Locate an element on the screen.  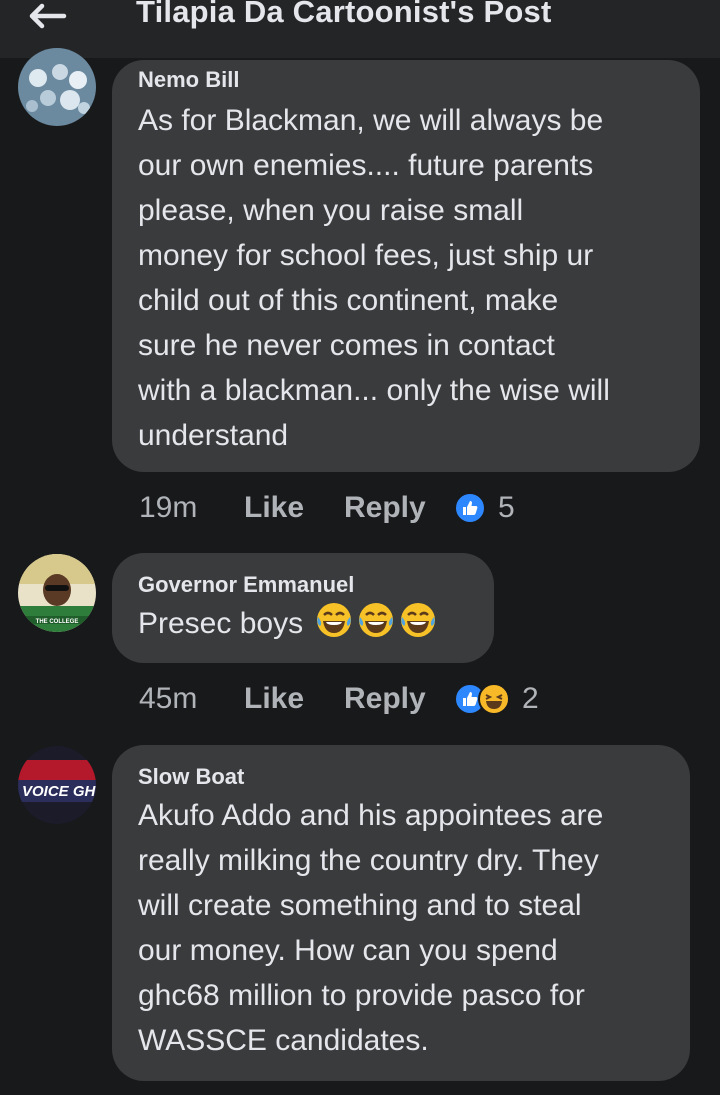
top-bar: Tilapia Da Cartoonist's Post is located at coordinates (360, 29).